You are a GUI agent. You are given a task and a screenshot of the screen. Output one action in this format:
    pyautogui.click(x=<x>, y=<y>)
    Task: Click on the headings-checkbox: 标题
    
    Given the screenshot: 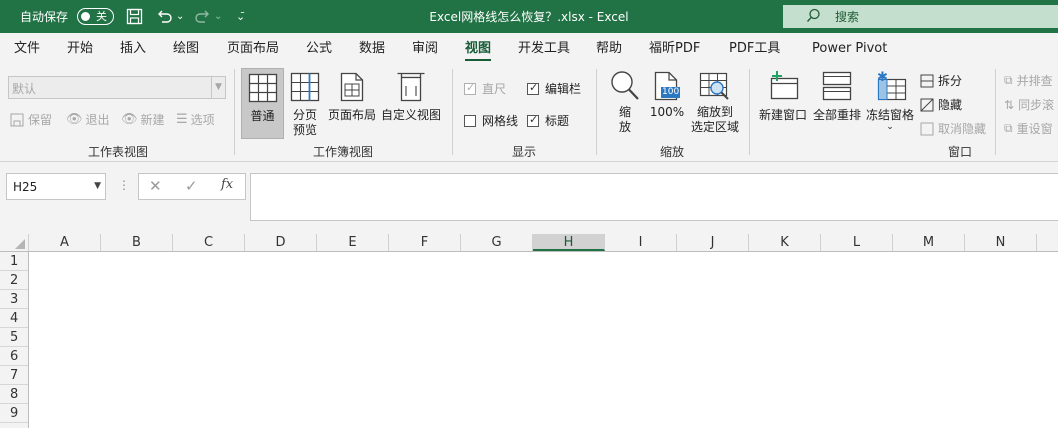 What is the action you would take?
    pyautogui.click(x=548, y=120)
    